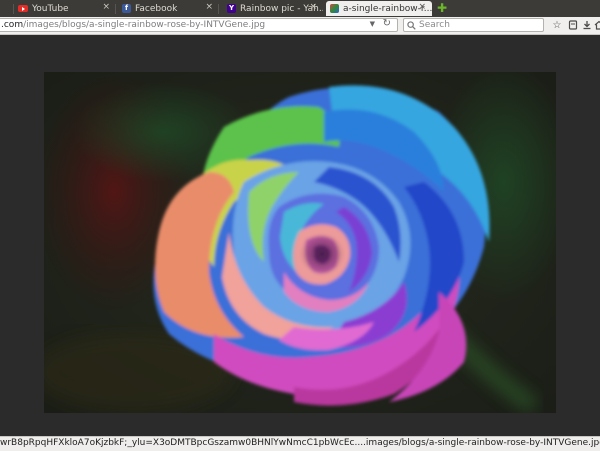 The height and width of the screenshot is (451, 600). I want to click on tab-yahoo: Y Rainbow pic - Yah... ×, so click(272, 8).